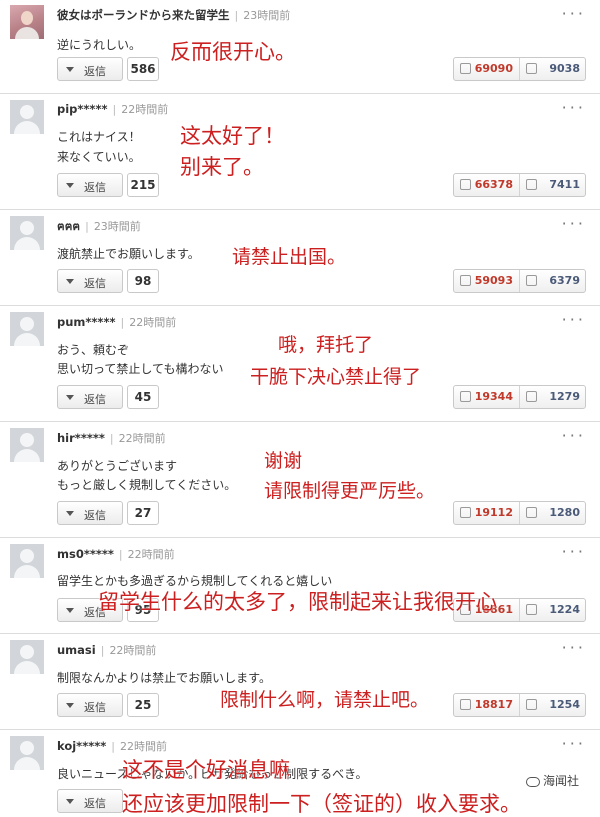 The image size is (600, 817). What do you see at coordinates (493, 704) in the screenshot?
I see `upvote-count: 18817` at bounding box center [493, 704].